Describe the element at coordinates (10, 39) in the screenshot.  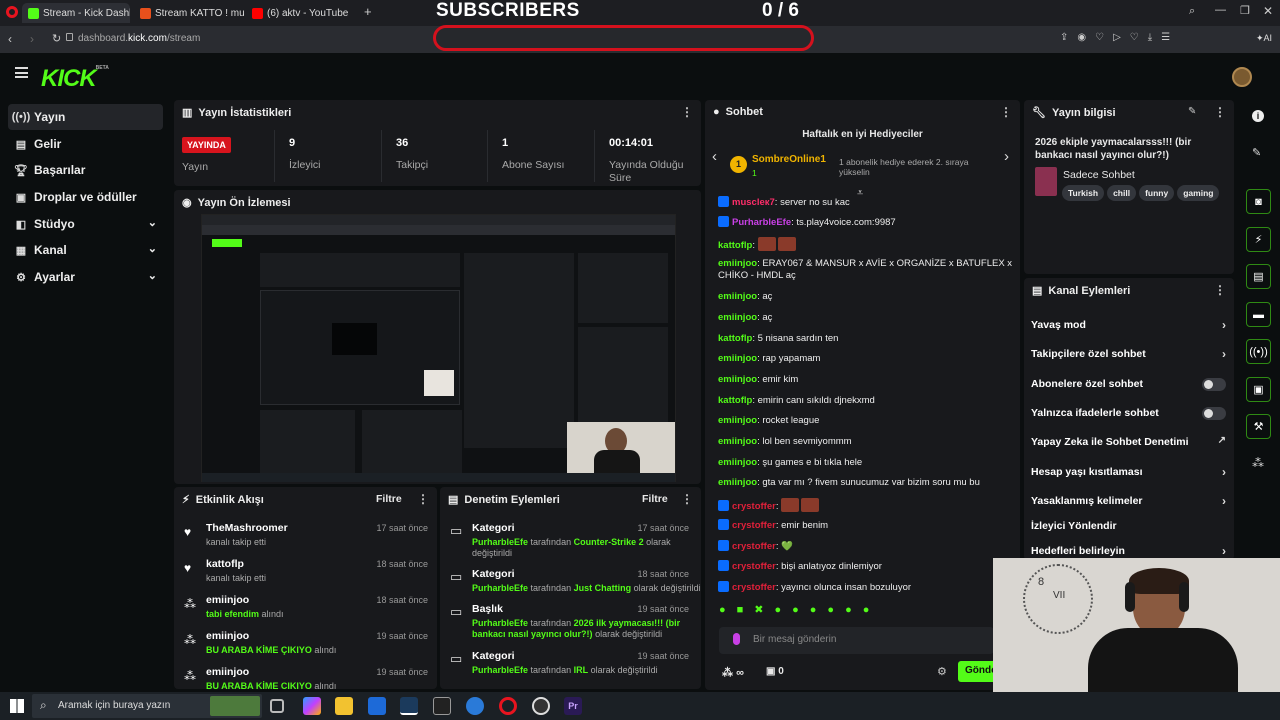
I see `back-icon: ‹` at that location.